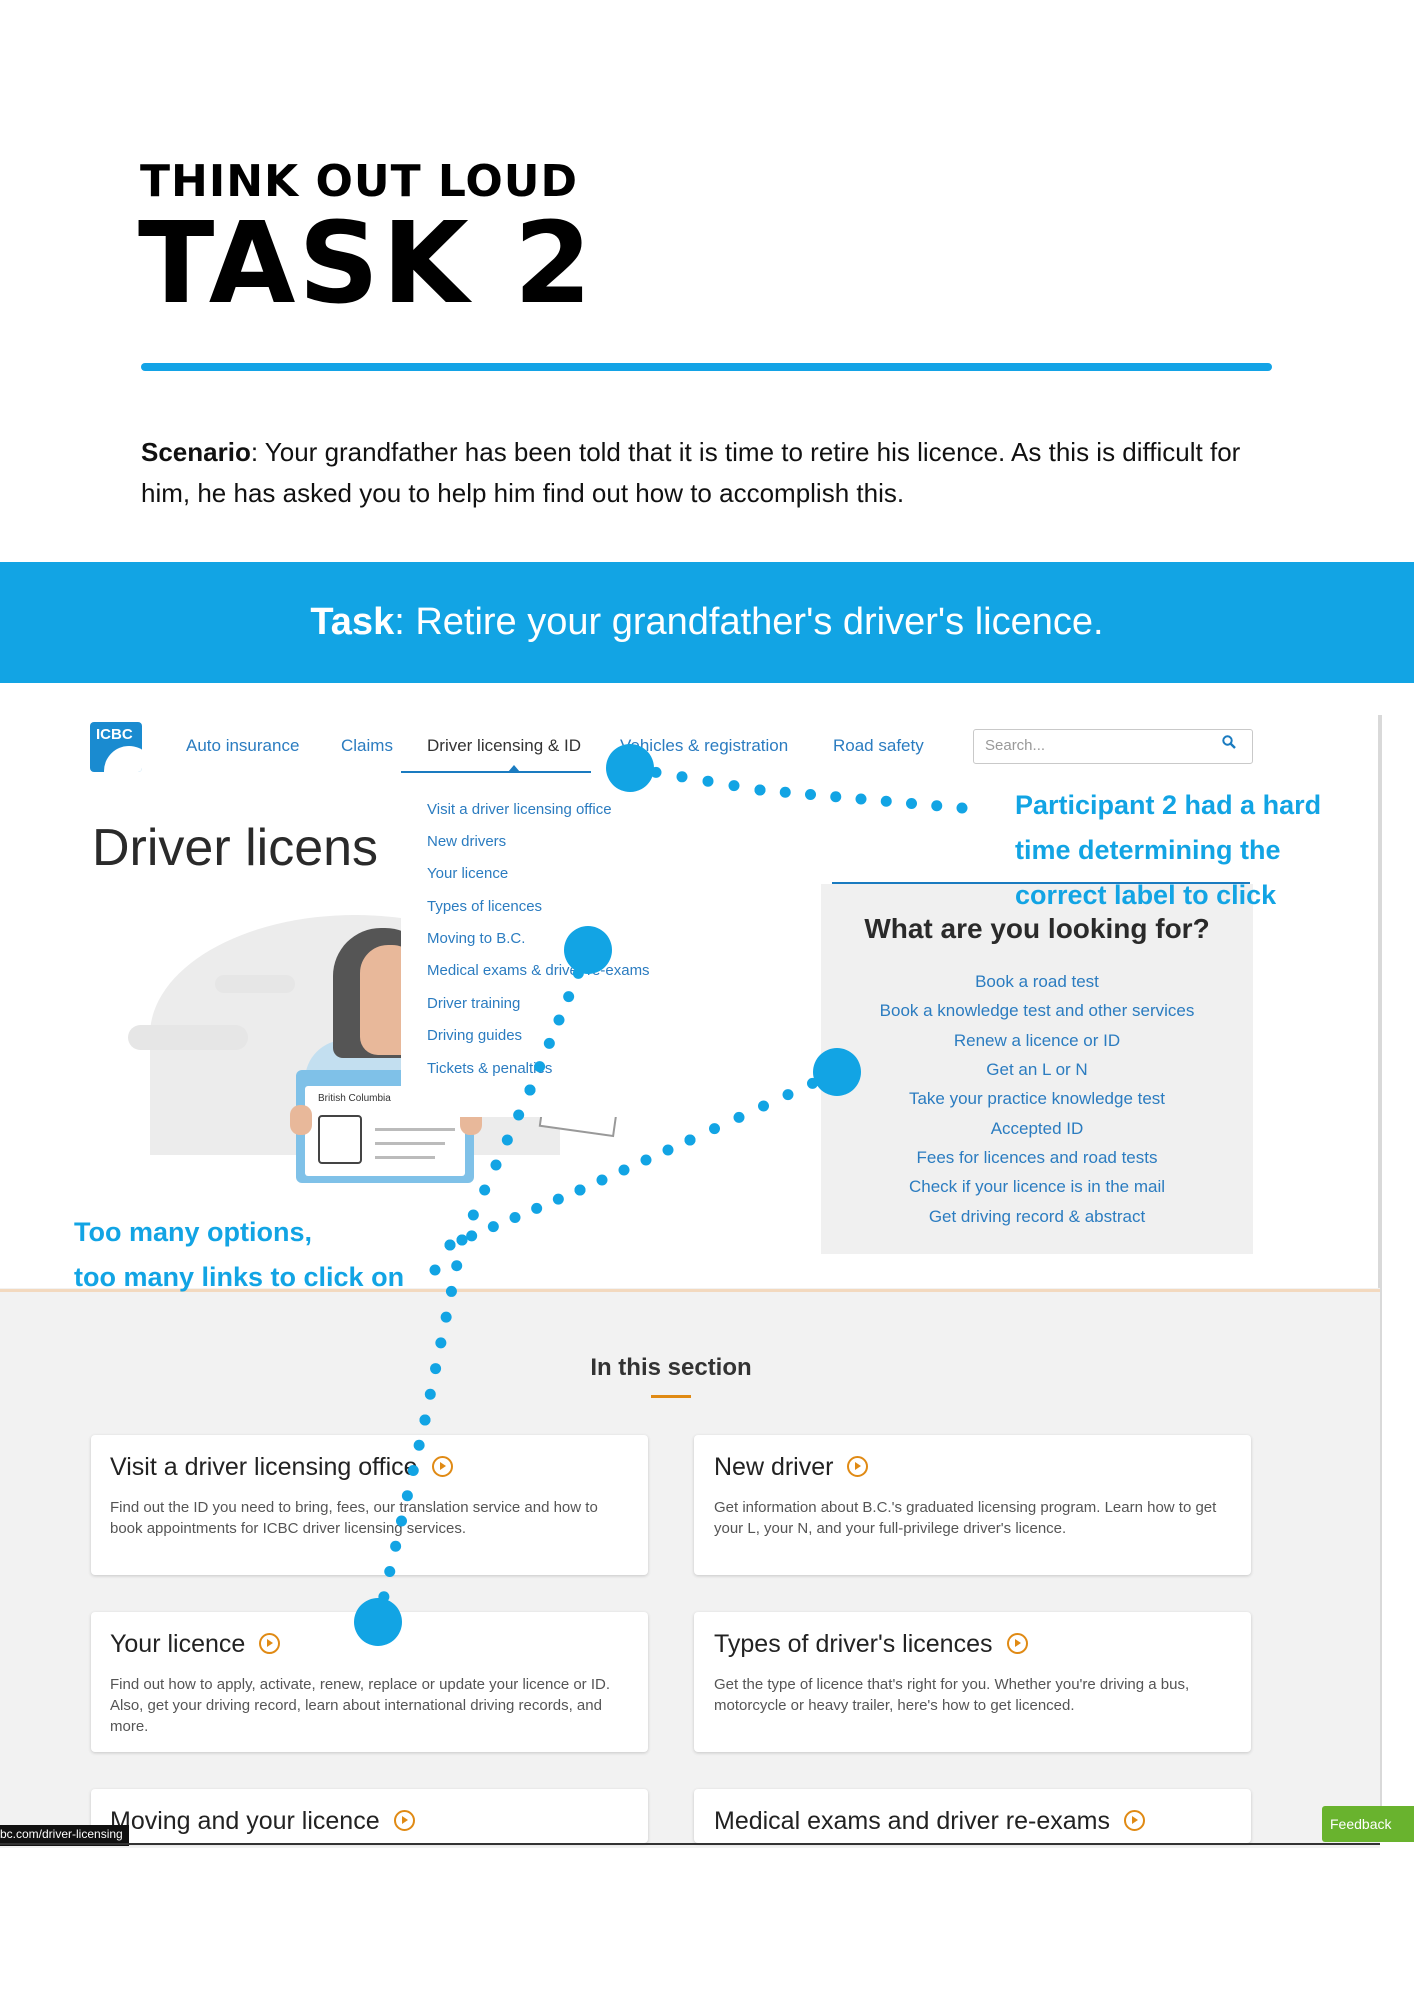 The width and height of the screenshot is (1414, 2000). What do you see at coordinates (1229, 742) in the screenshot?
I see `search-icon` at bounding box center [1229, 742].